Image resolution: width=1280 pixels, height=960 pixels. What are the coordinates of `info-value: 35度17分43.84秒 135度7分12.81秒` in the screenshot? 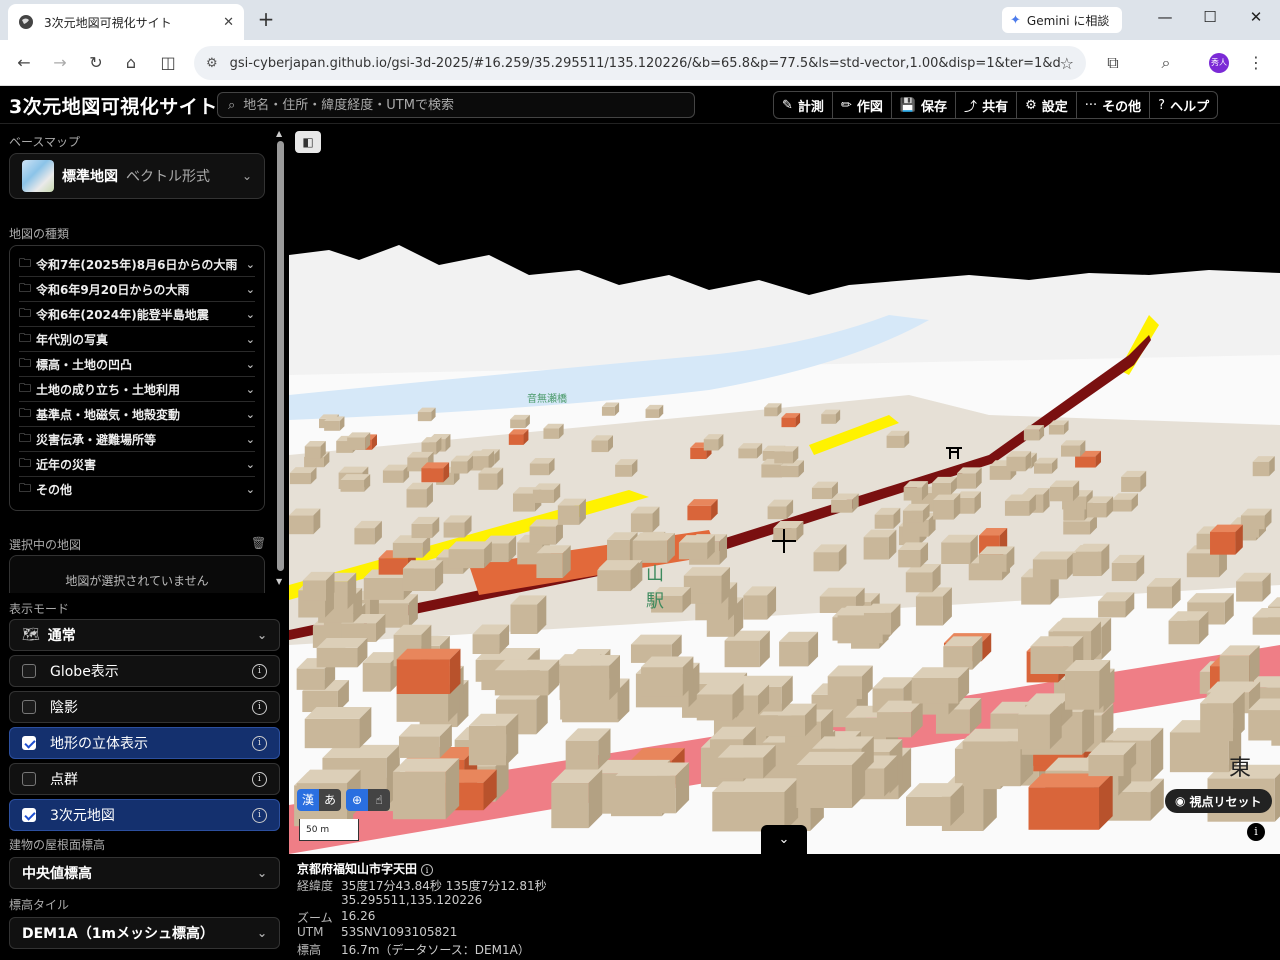 It's located at (444, 886).